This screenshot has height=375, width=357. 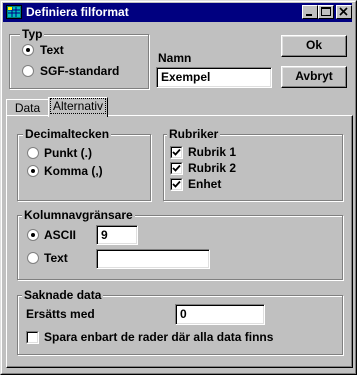 I want to click on decimal-group-label: Decimaltecken, so click(x=67, y=134).